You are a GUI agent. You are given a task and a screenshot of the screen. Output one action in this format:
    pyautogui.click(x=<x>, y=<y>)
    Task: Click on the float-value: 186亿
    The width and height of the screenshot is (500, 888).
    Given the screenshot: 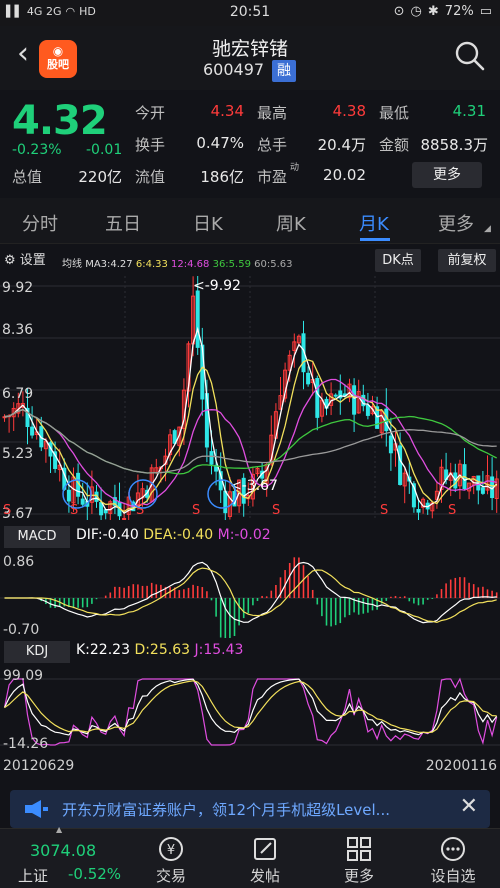 What is the action you would take?
    pyautogui.click(x=222, y=177)
    